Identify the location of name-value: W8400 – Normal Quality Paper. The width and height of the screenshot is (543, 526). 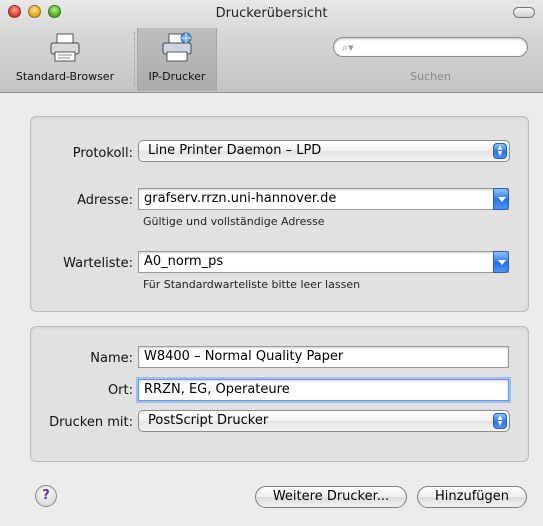
(244, 356).